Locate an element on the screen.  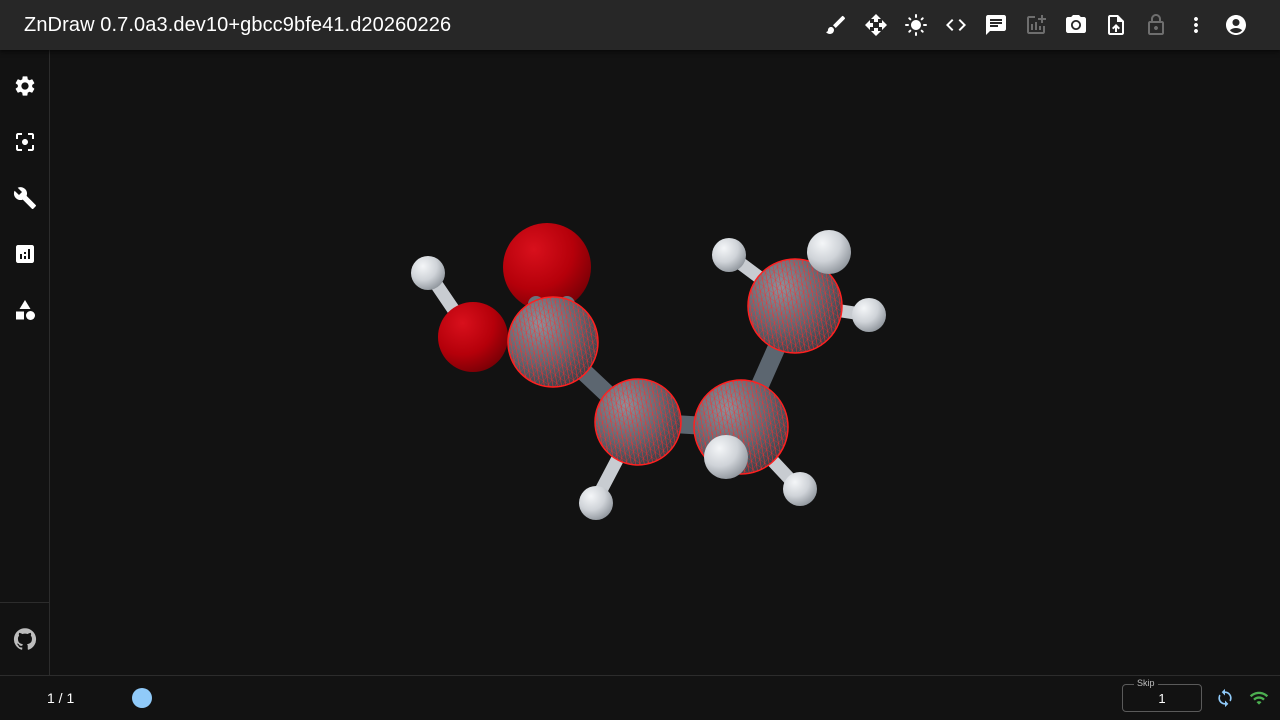
move-button is located at coordinates (876, 25).